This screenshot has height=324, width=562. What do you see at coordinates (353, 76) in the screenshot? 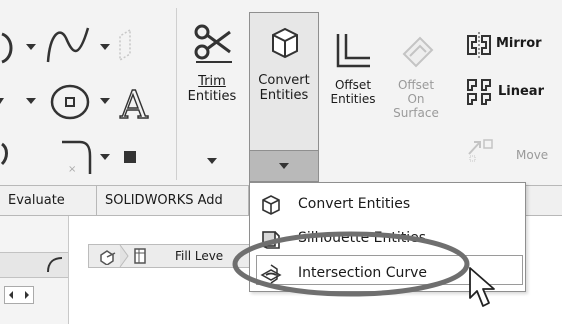
I see `offset-entities-button: Offset Entities` at bounding box center [353, 76].